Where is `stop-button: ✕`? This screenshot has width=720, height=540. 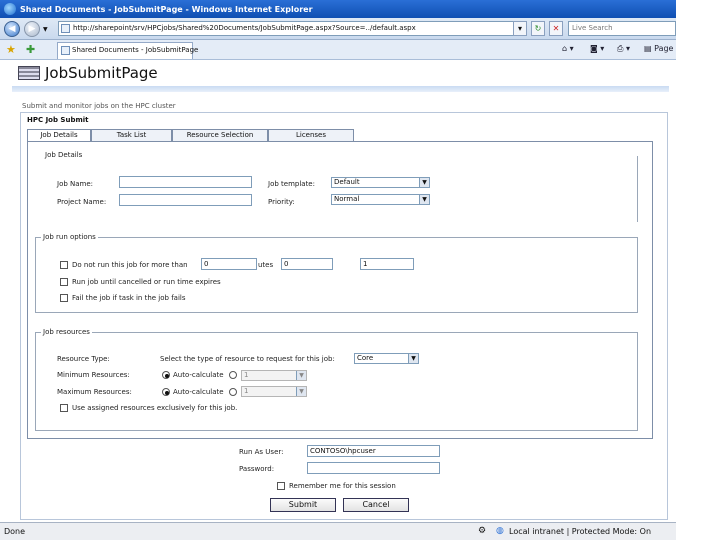
stop-button: ✕ is located at coordinates (556, 28).